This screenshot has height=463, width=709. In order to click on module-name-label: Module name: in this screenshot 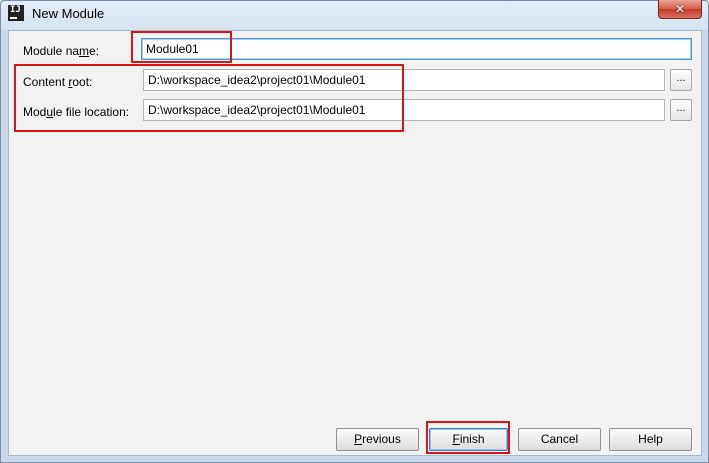, I will do `click(61, 51)`.